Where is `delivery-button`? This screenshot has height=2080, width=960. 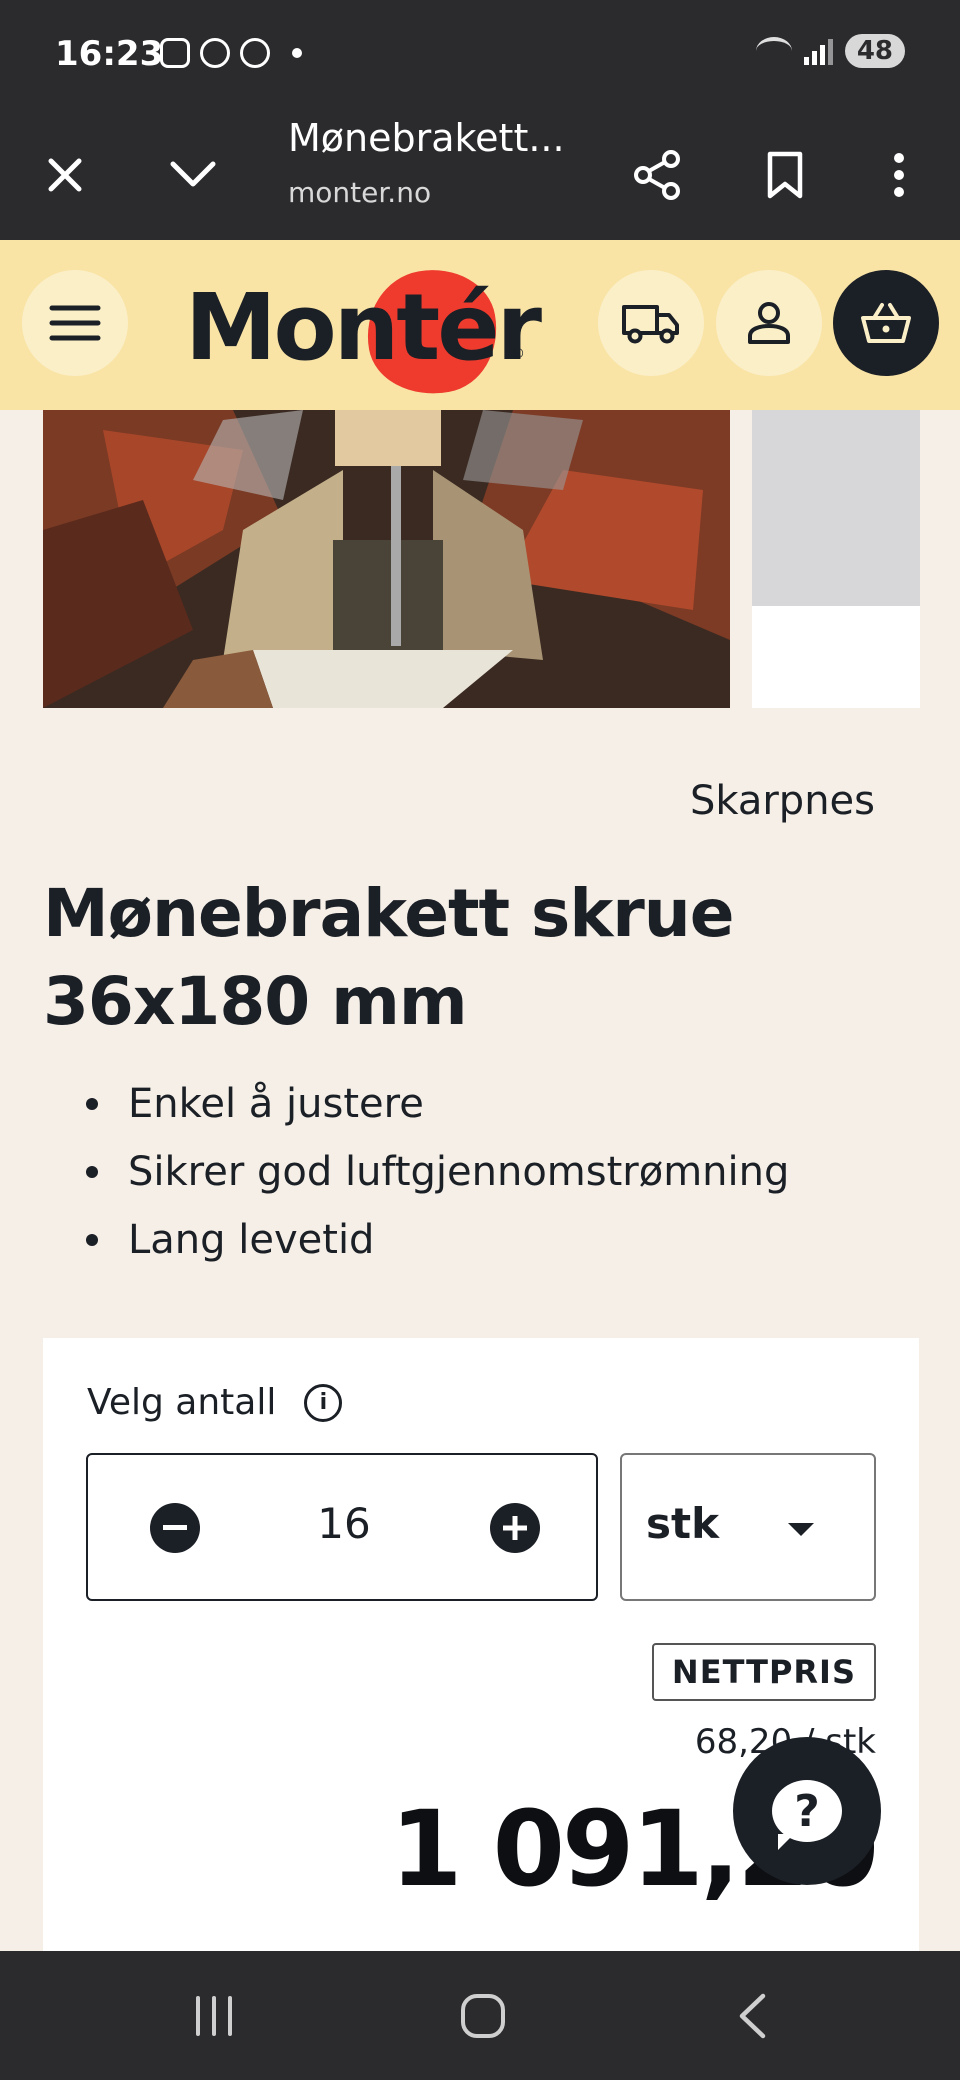 delivery-button is located at coordinates (651, 323).